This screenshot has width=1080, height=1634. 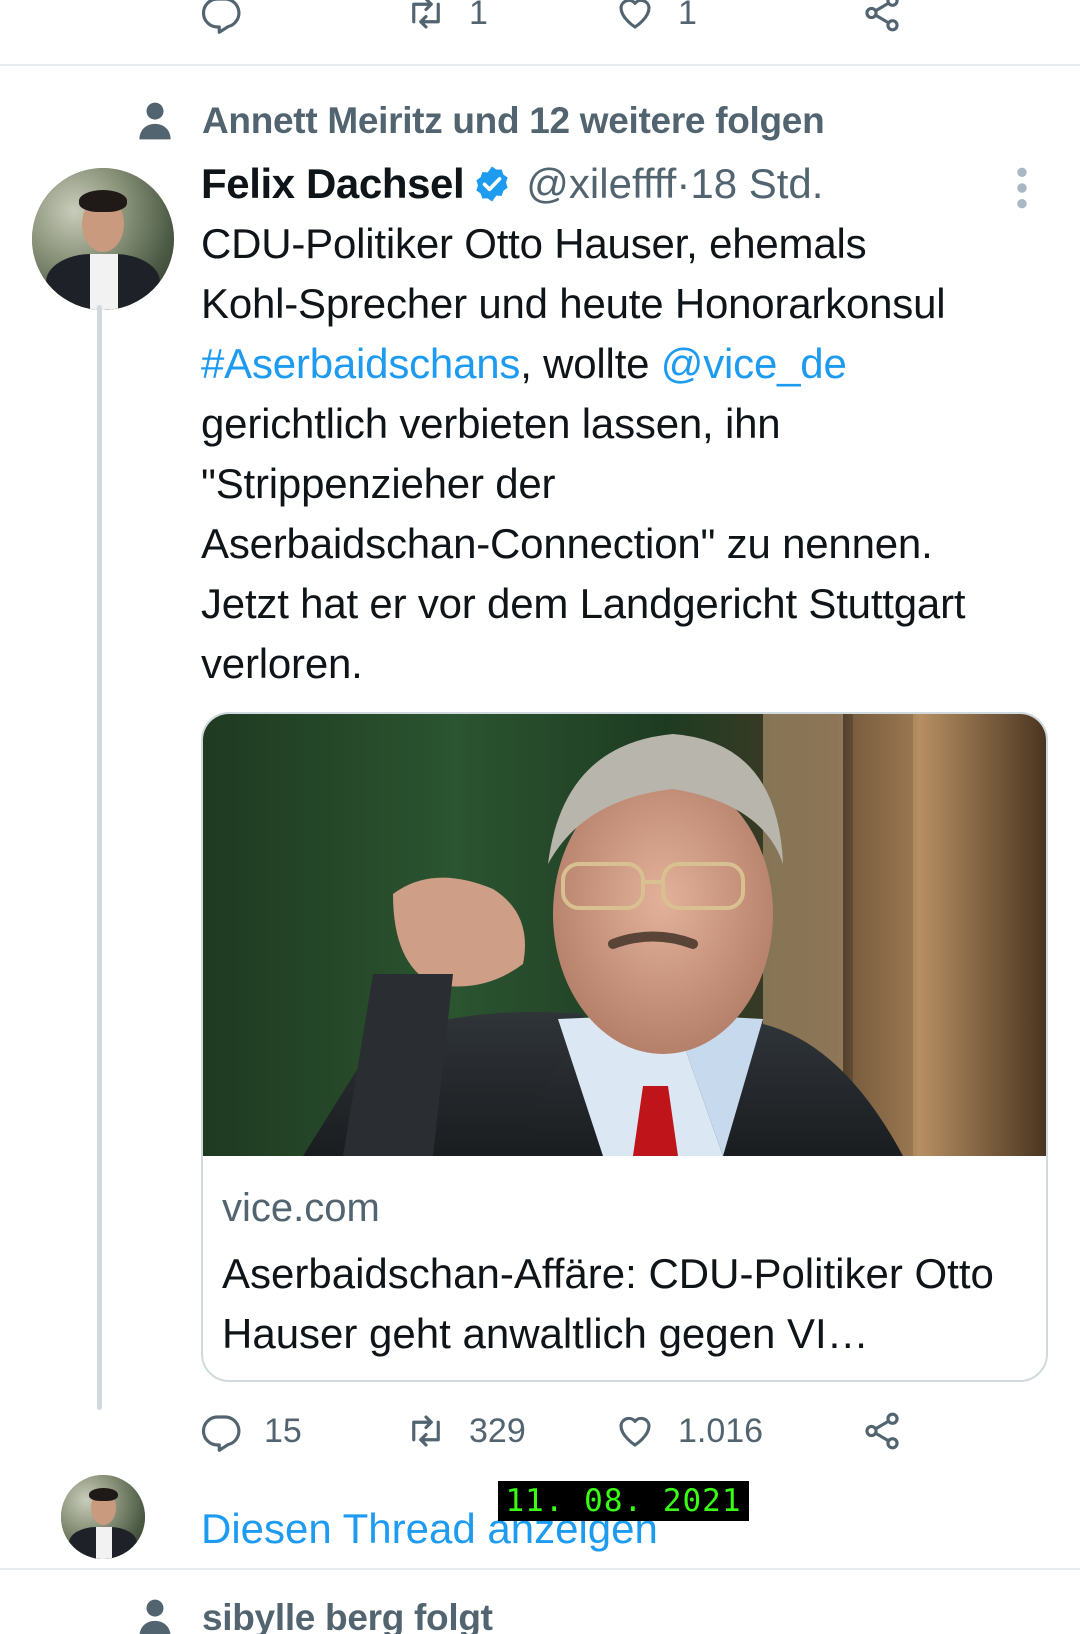 What do you see at coordinates (347, 1615) in the screenshot?
I see `next-social-context-text: sibylle berg folgt` at bounding box center [347, 1615].